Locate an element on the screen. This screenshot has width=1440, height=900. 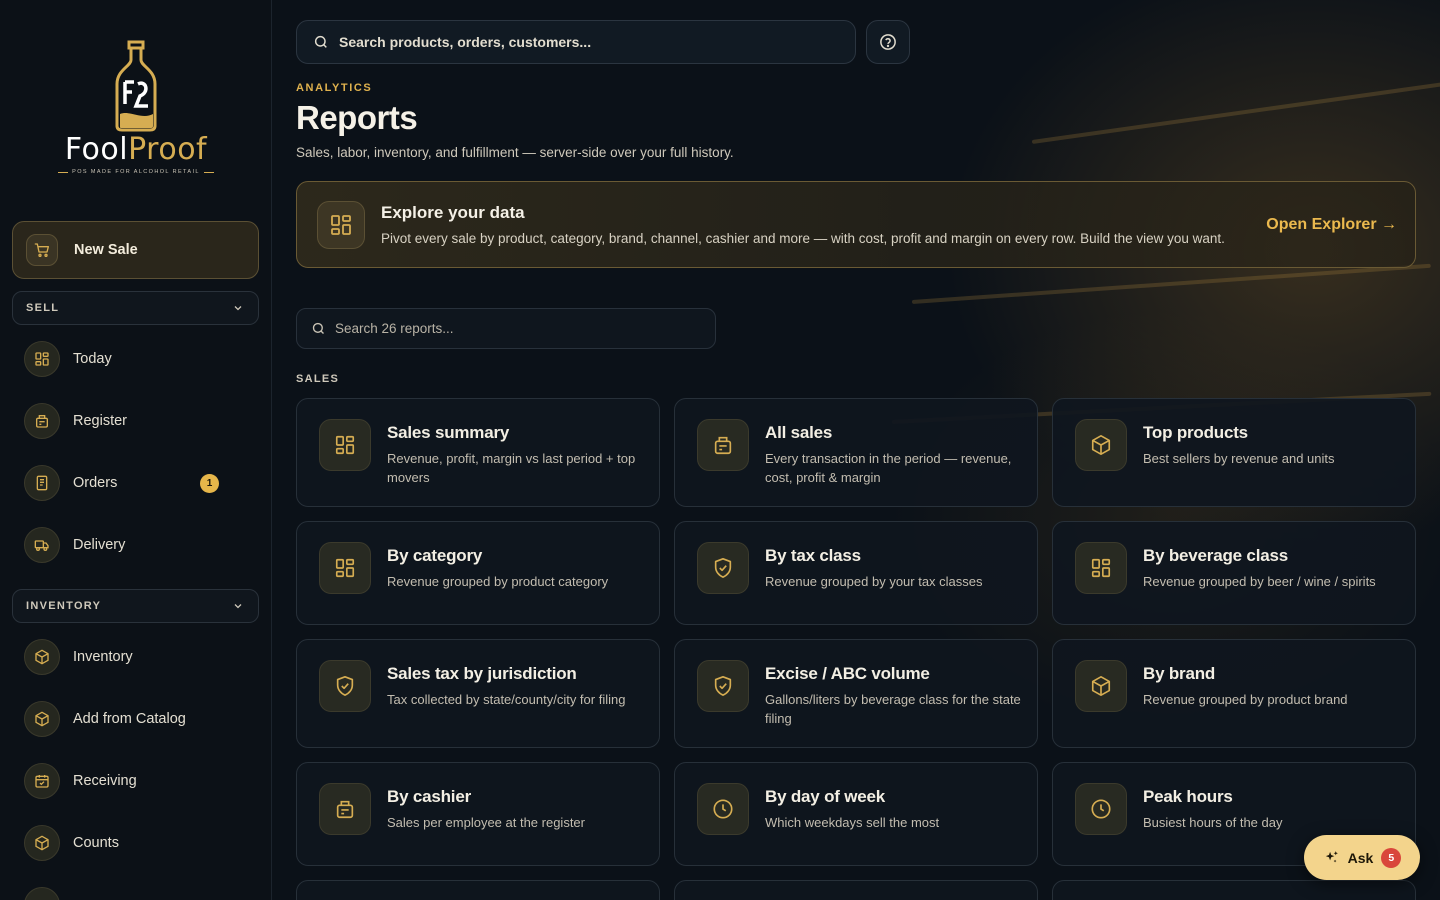
new-sale-label: New Sale is located at coordinates (106, 250).